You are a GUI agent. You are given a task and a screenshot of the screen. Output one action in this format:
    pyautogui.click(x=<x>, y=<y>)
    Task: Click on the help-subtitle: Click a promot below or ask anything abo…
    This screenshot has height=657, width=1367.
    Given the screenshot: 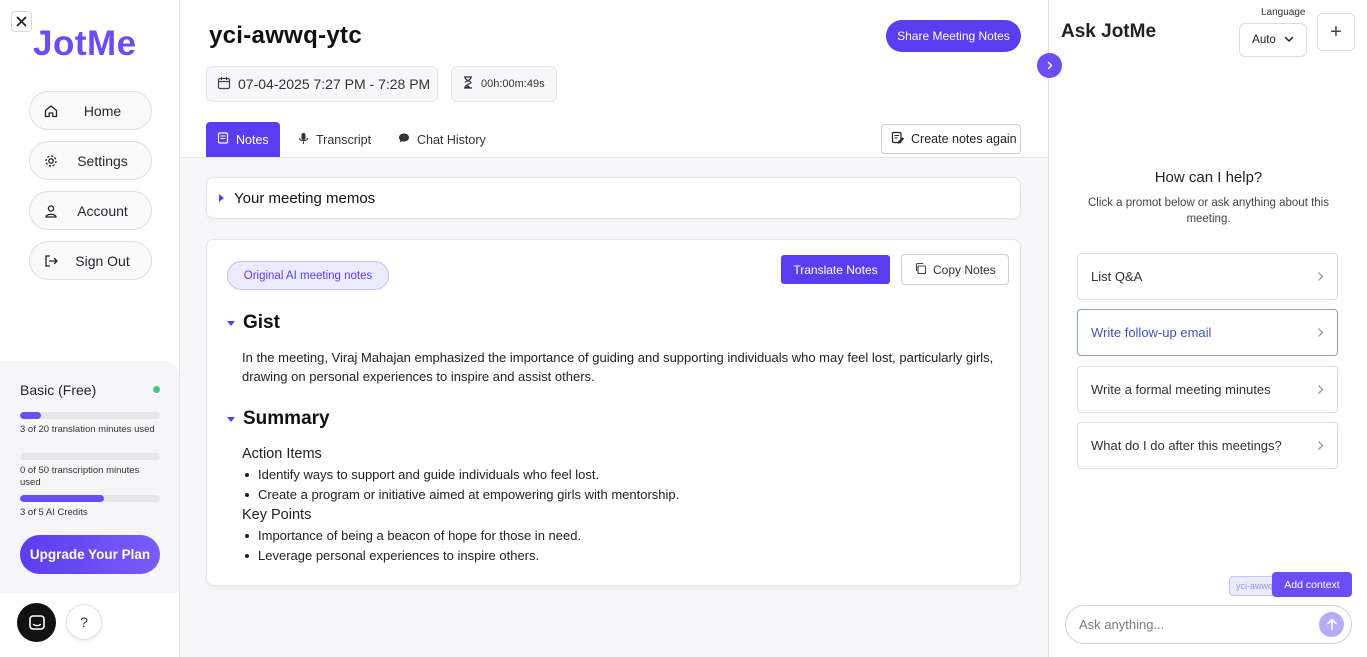 What is the action you would take?
    pyautogui.click(x=1208, y=211)
    